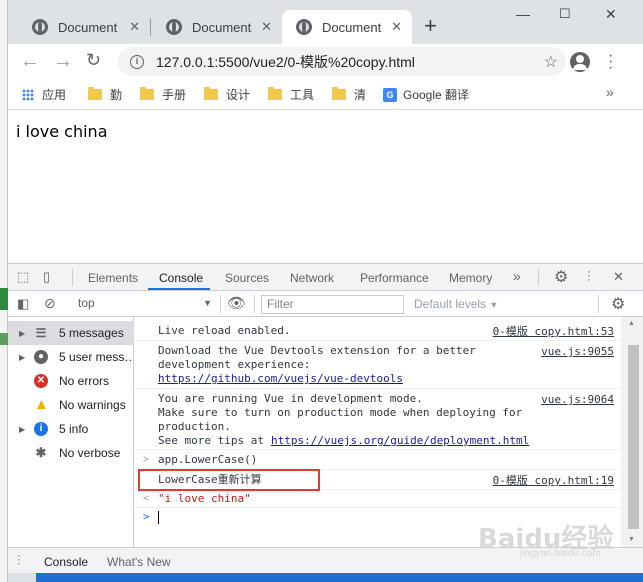 This screenshot has height=582, width=643. I want to click on console-scrollbar: ▲ ▼, so click(632, 432).